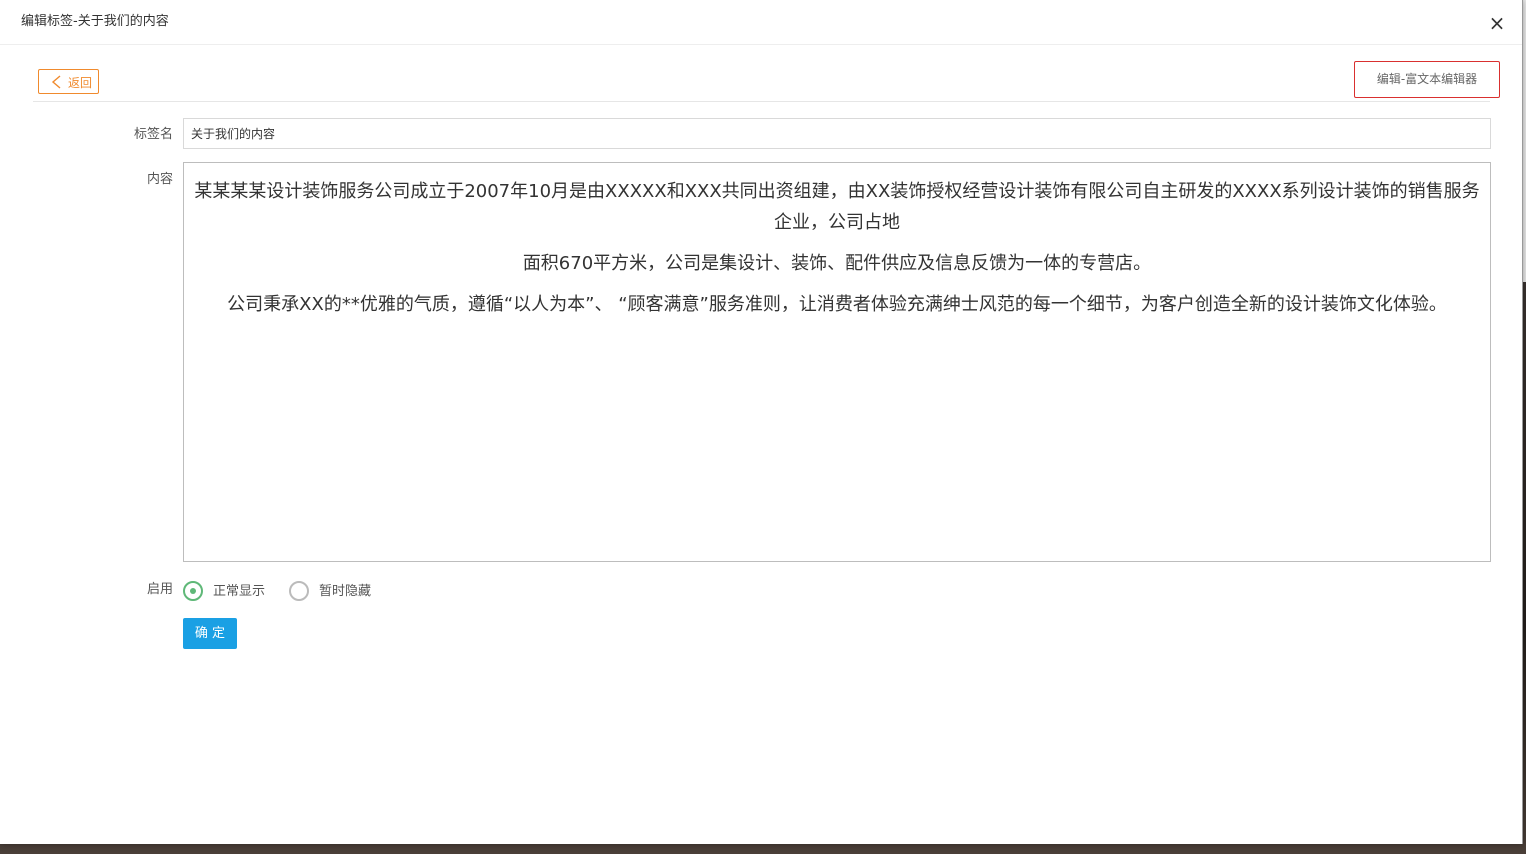 The height and width of the screenshot is (854, 1526). What do you see at coordinates (193, 591) in the screenshot?
I see `radio-checked-icon` at bounding box center [193, 591].